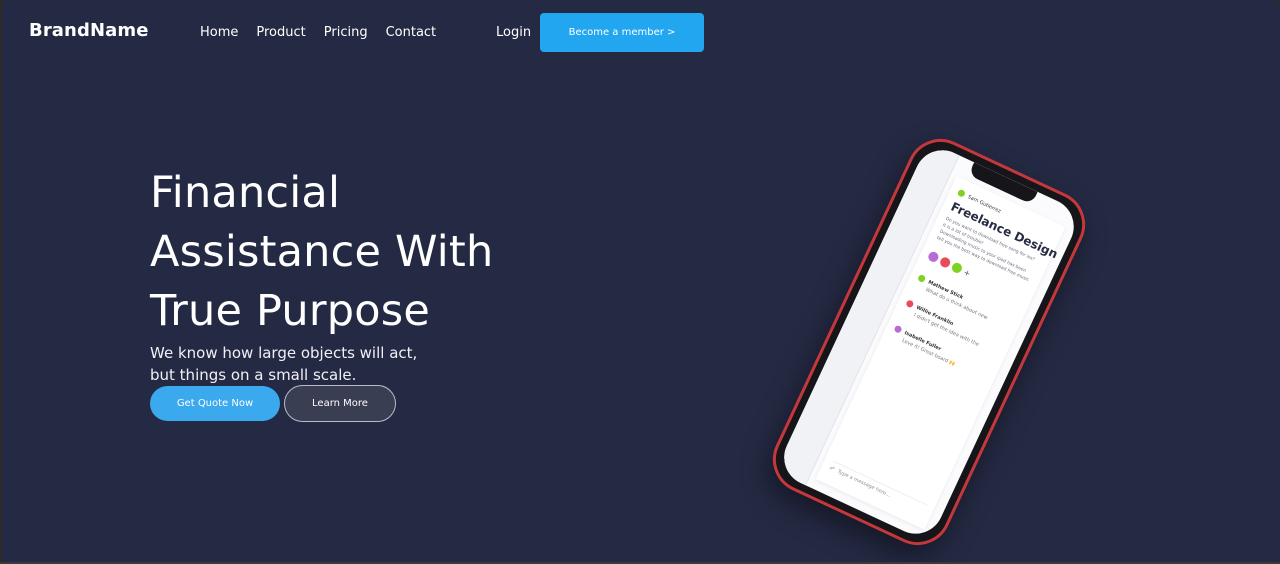 The image size is (1280, 564). I want to click on login-link: Login, so click(513, 32).